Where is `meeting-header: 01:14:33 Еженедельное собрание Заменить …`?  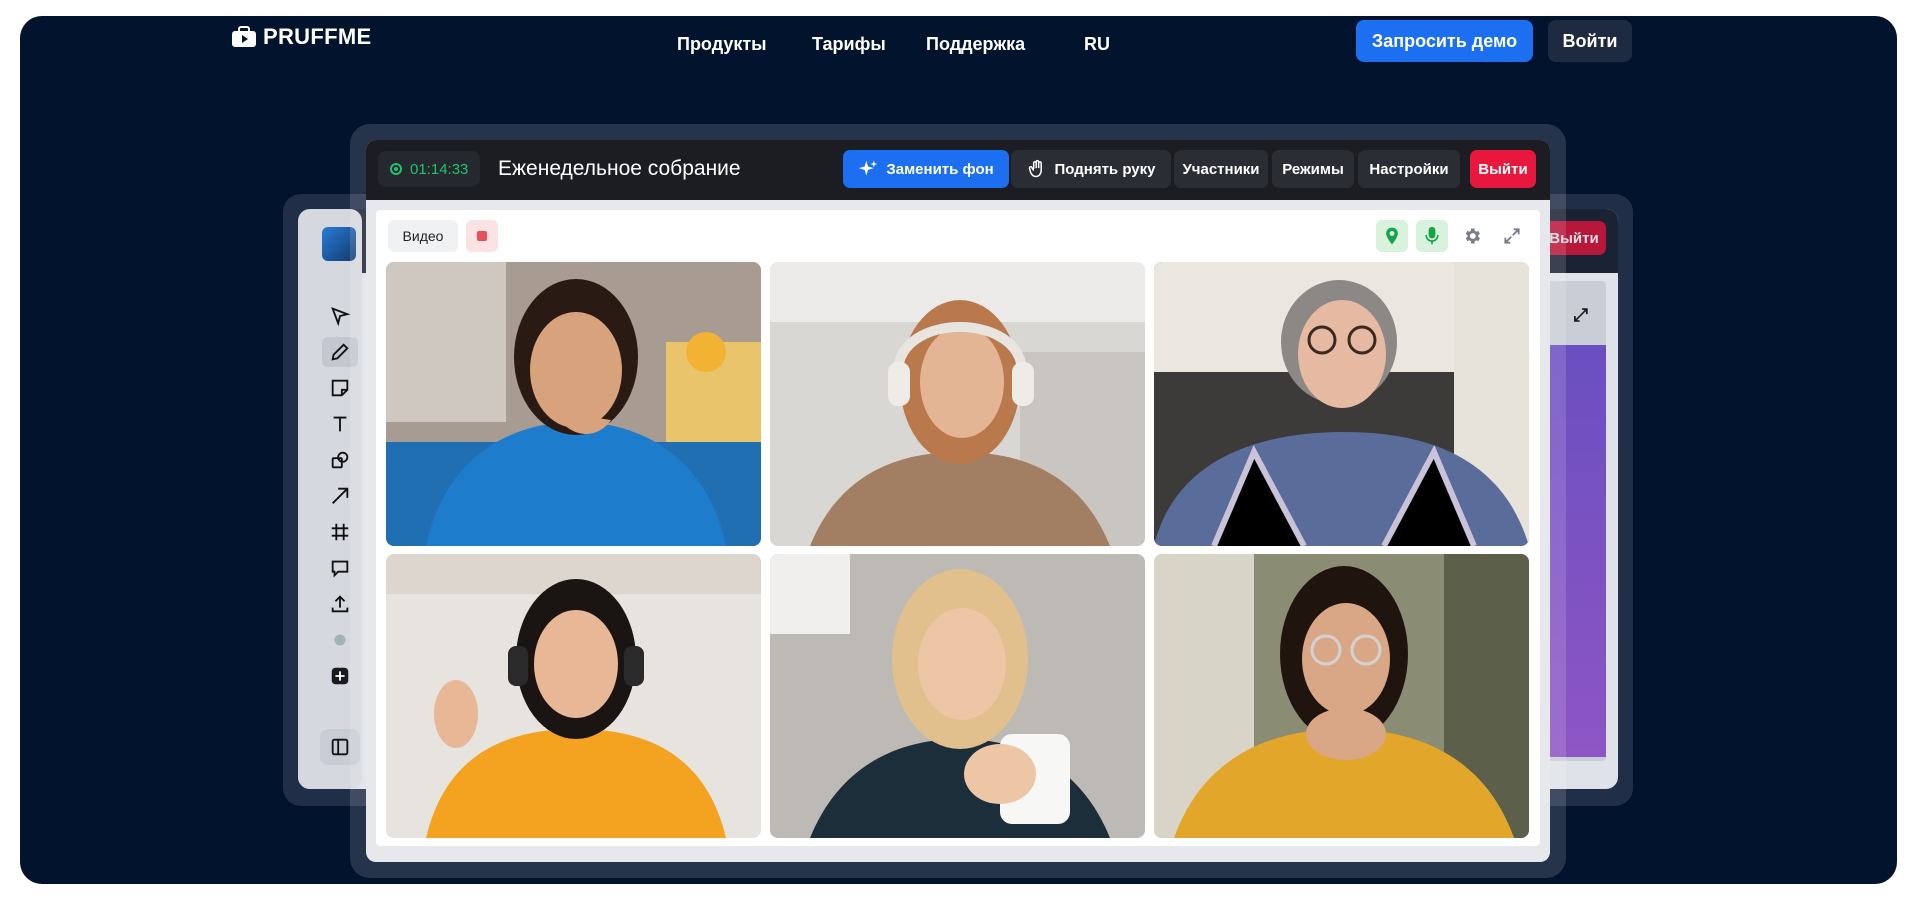 meeting-header: 01:14:33 Еженедельное собрание Заменить … is located at coordinates (958, 170).